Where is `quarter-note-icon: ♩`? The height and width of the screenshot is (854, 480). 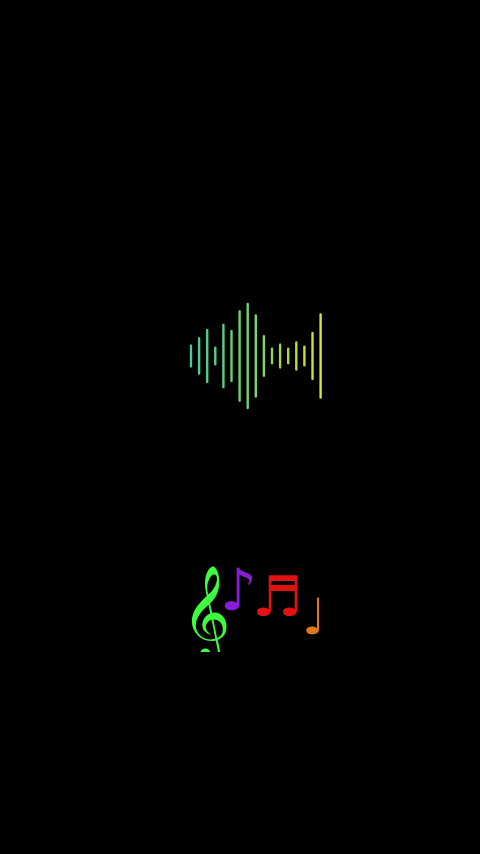
quarter-note-icon: ♩ is located at coordinates (314, 617).